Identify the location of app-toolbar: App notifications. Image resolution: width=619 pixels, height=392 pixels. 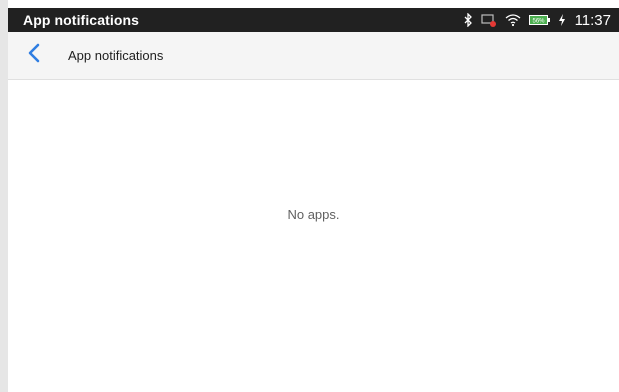
(313, 56).